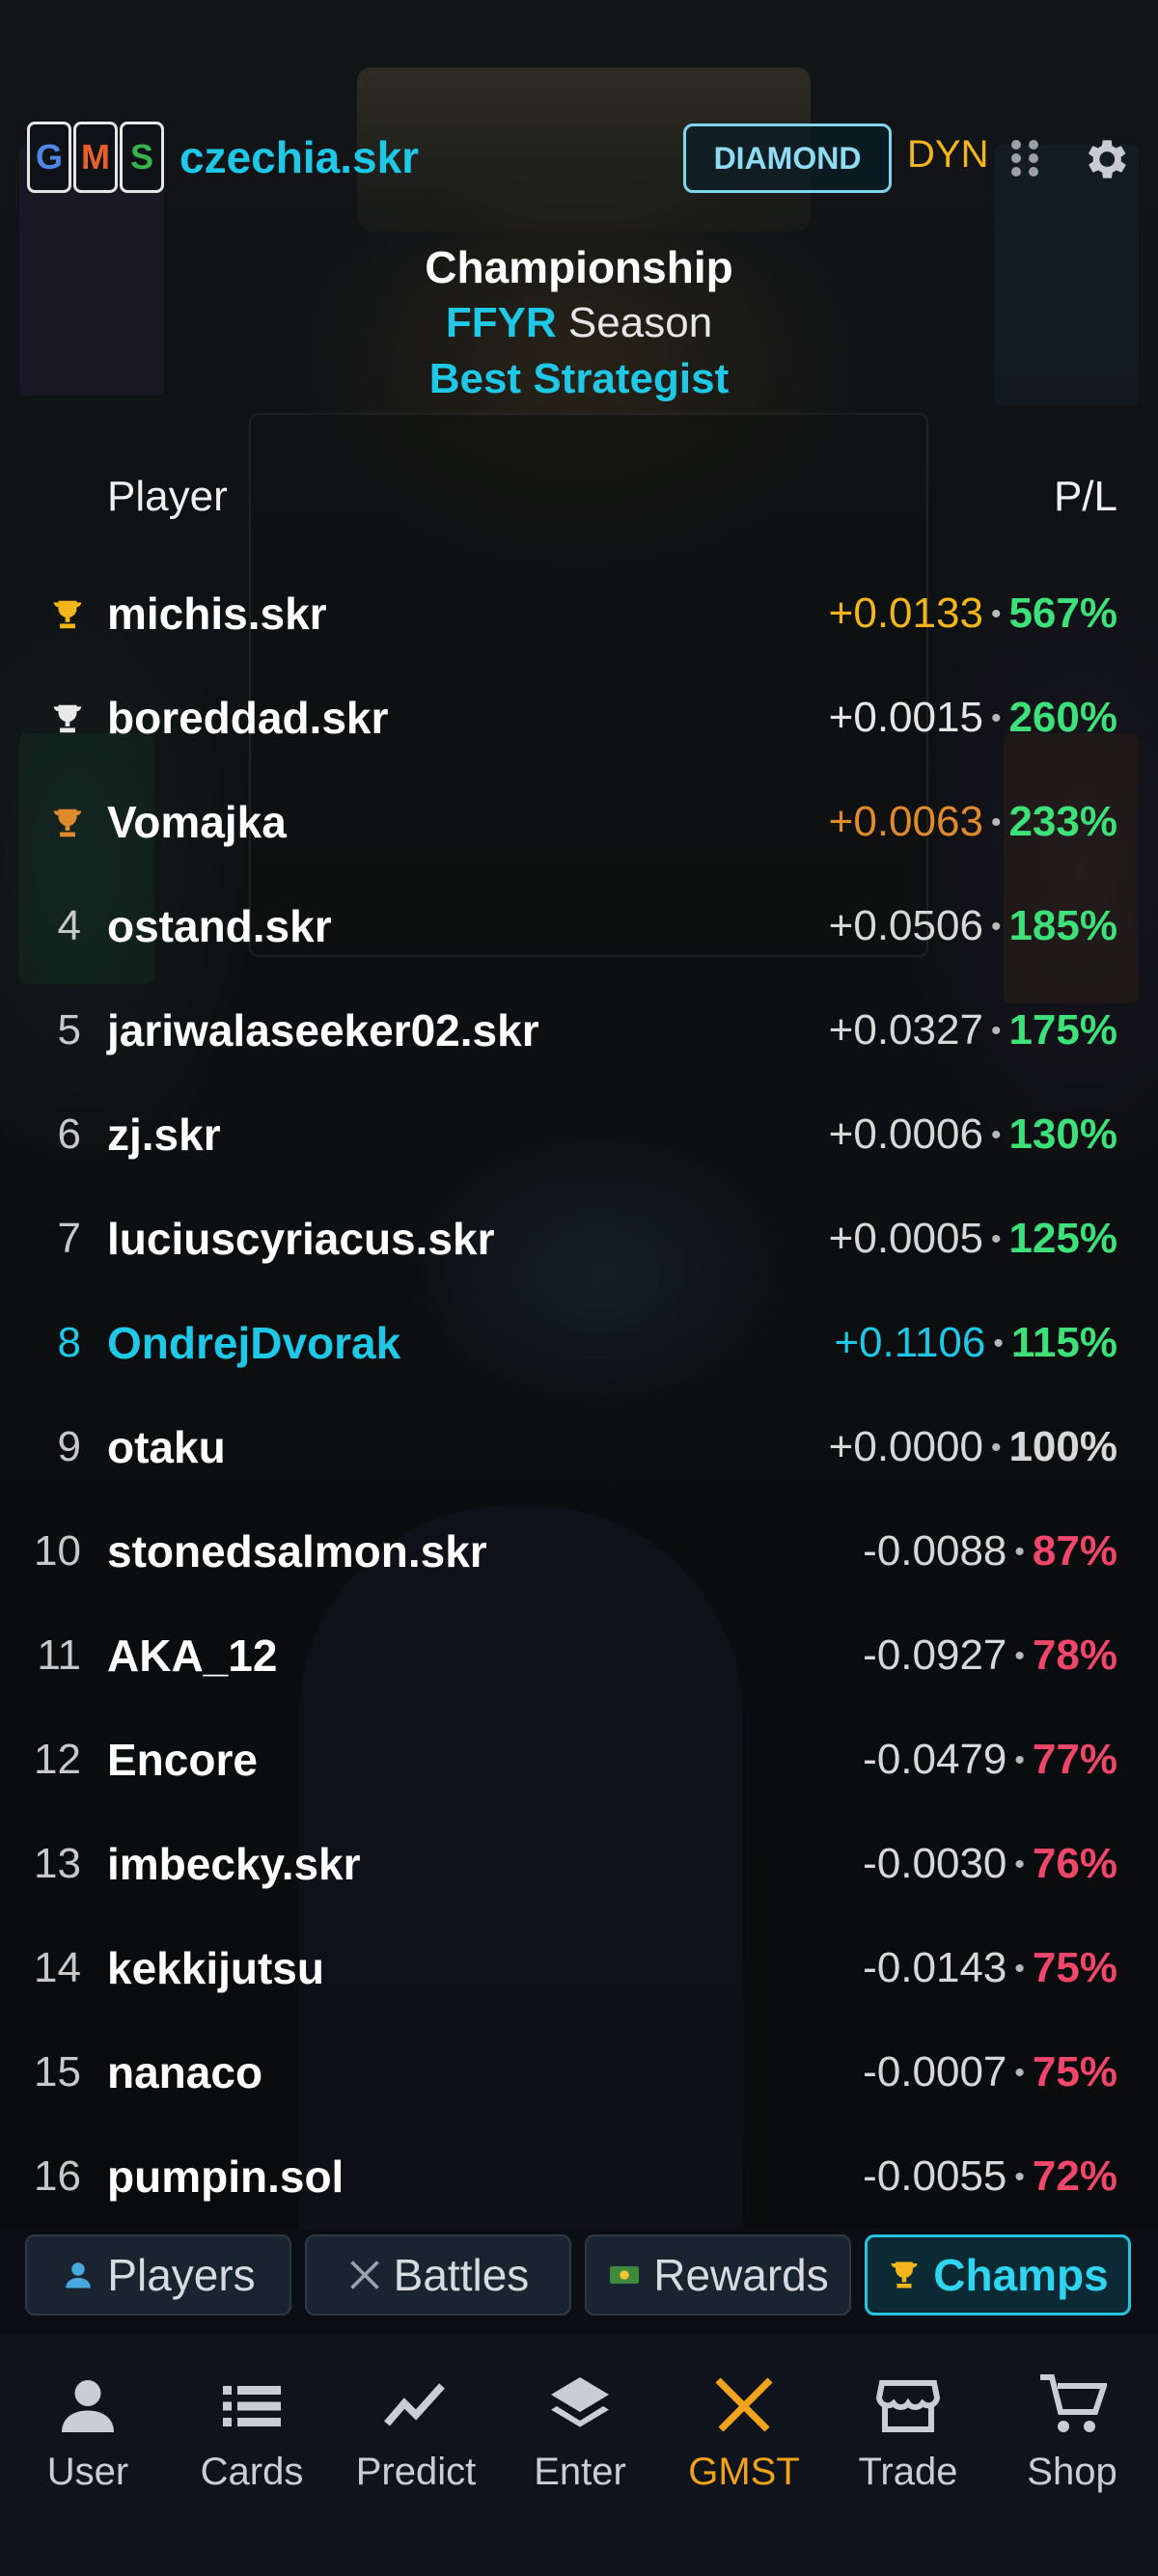 Image resolution: width=1158 pixels, height=2576 pixels. What do you see at coordinates (579, 1030) in the screenshot?
I see `leaderboard-row: 5 jariwalaseeker02.skr +0.0327 • 175%` at bounding box center [579, 1030].